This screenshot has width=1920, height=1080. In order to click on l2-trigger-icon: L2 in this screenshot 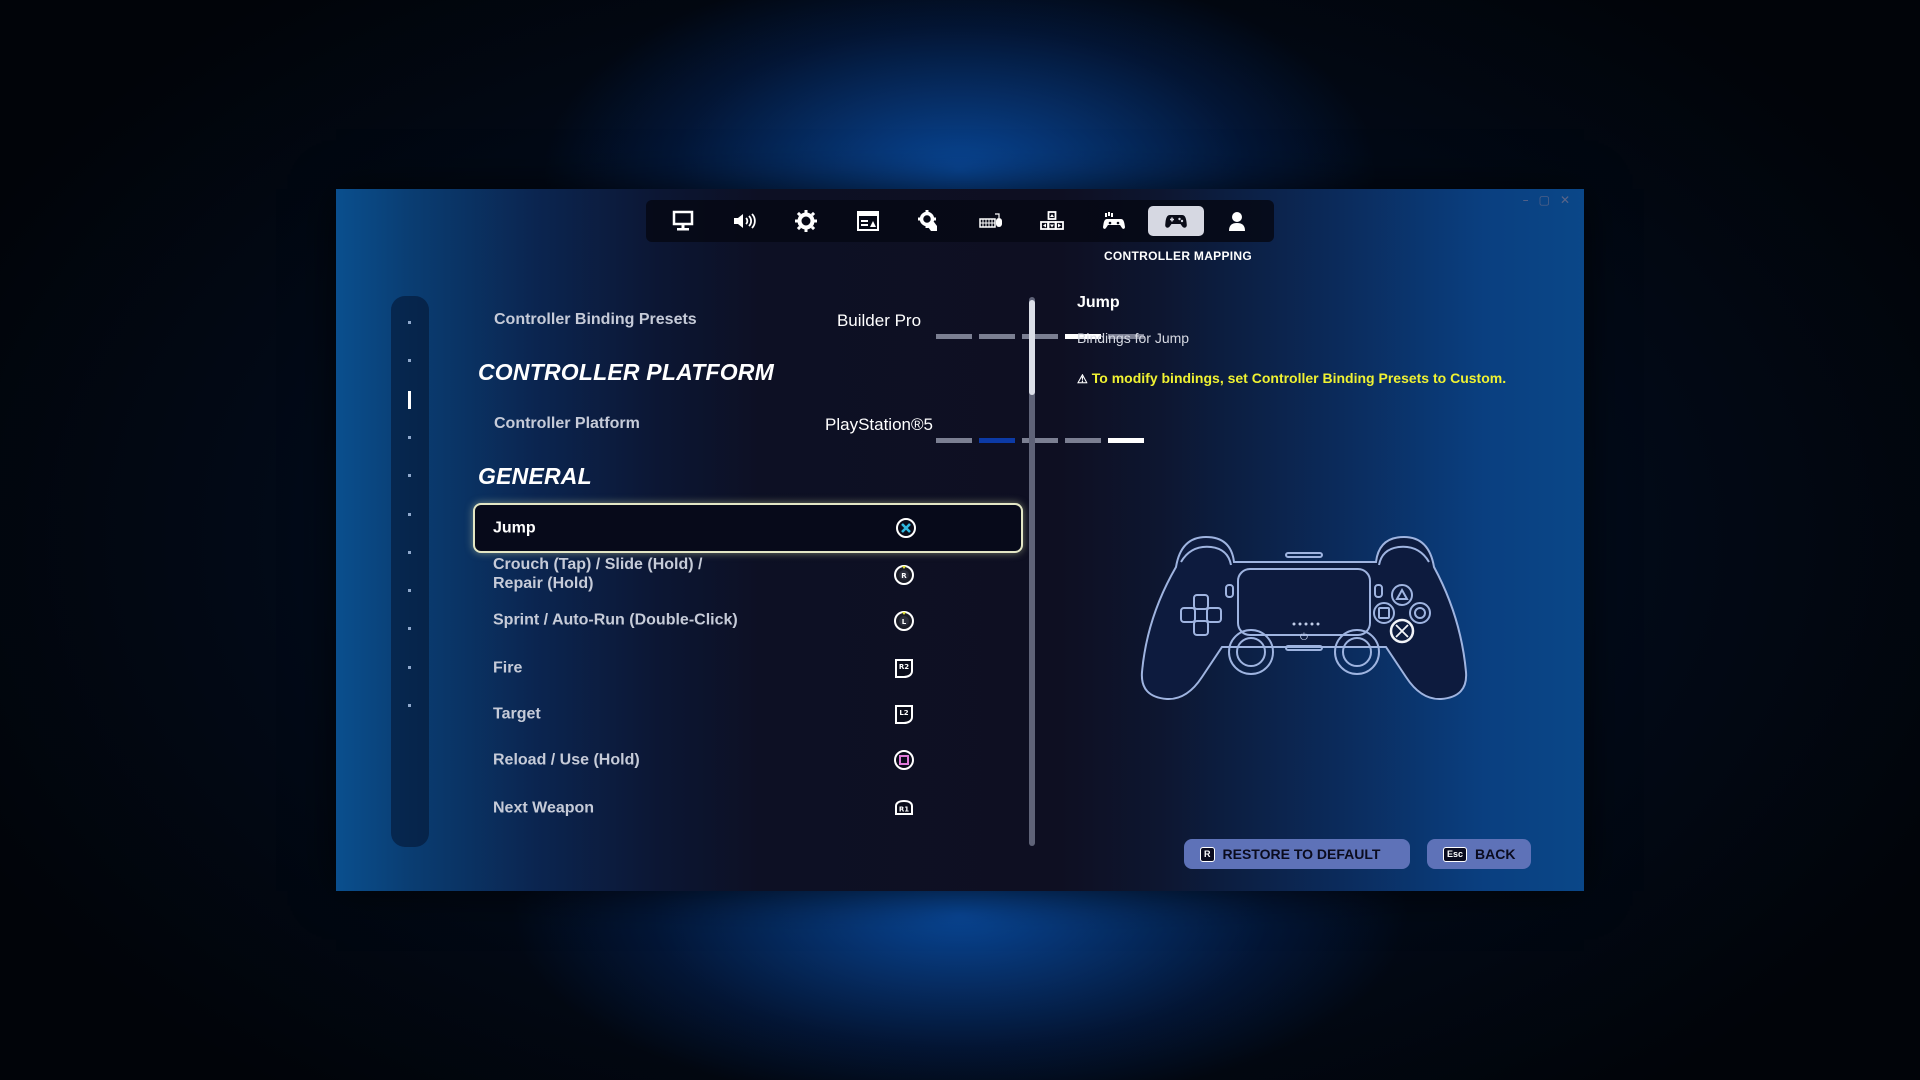, I will do `click(904, 714)`.